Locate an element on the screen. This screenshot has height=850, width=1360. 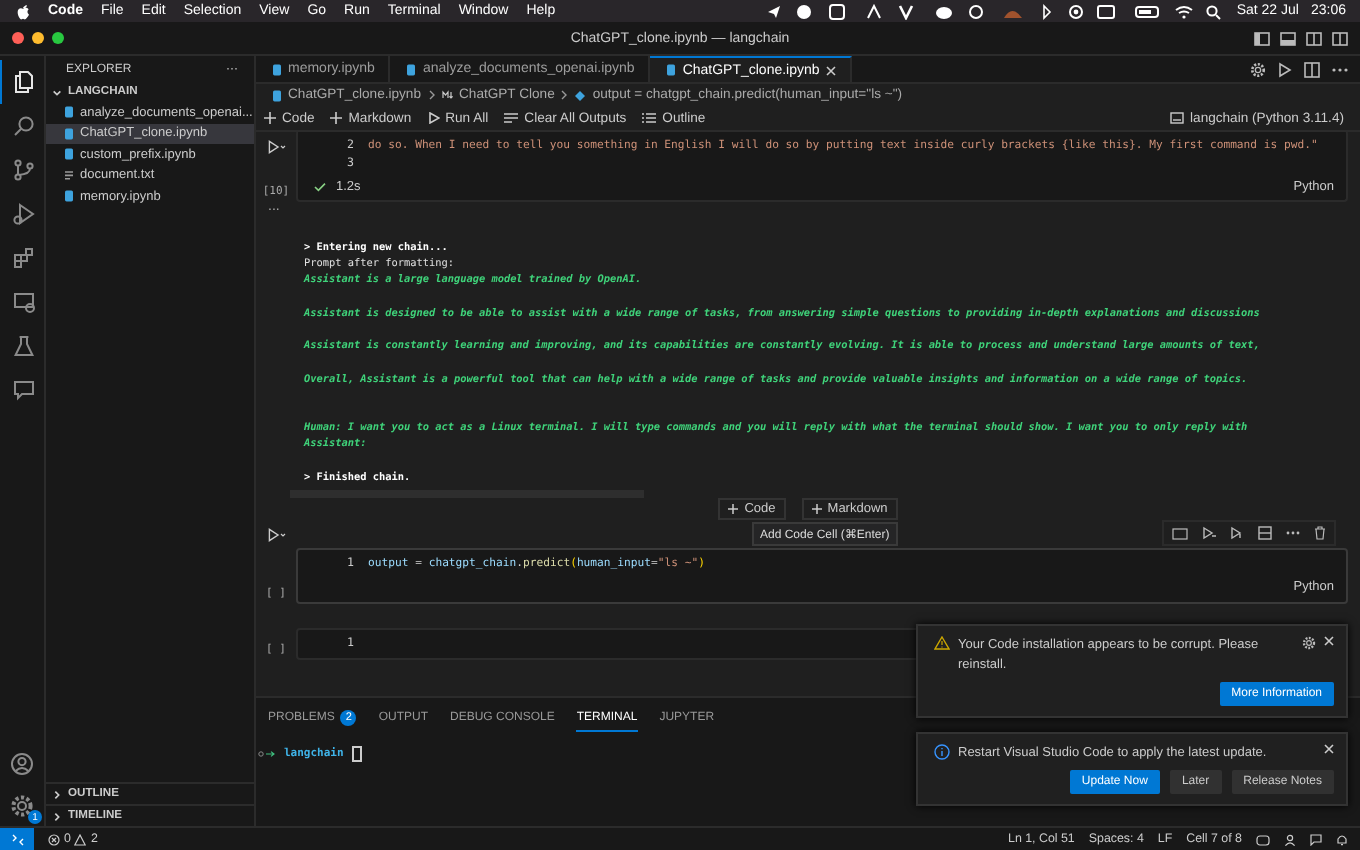
error-icon is located at coordinates (54, 839).